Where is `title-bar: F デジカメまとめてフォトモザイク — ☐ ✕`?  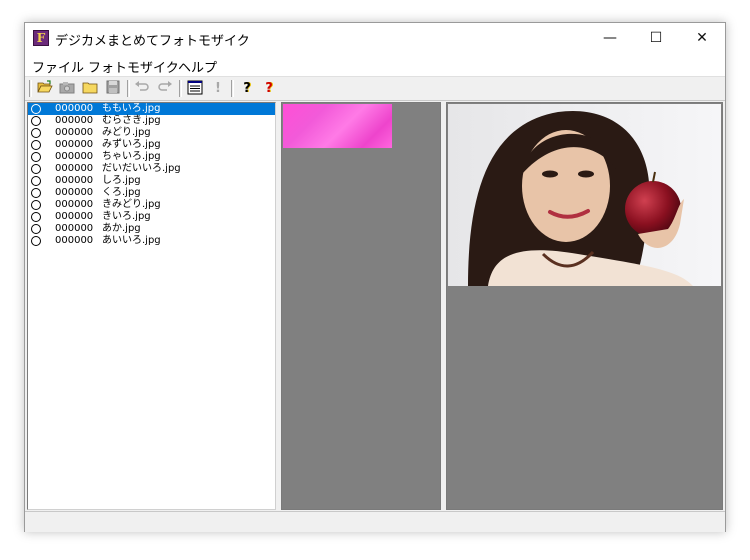
title-bar: F デジカメまとめてフォトモザイク — ☐ ✕ is located at coordinates (375, 38).